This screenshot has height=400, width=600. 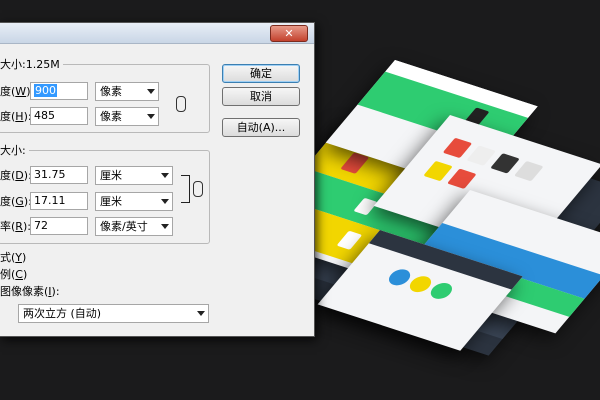 What do you see at coordinates (261, 73) in the screenshot?
I see `ok-button: 确定` at bounding box center [261, 73].